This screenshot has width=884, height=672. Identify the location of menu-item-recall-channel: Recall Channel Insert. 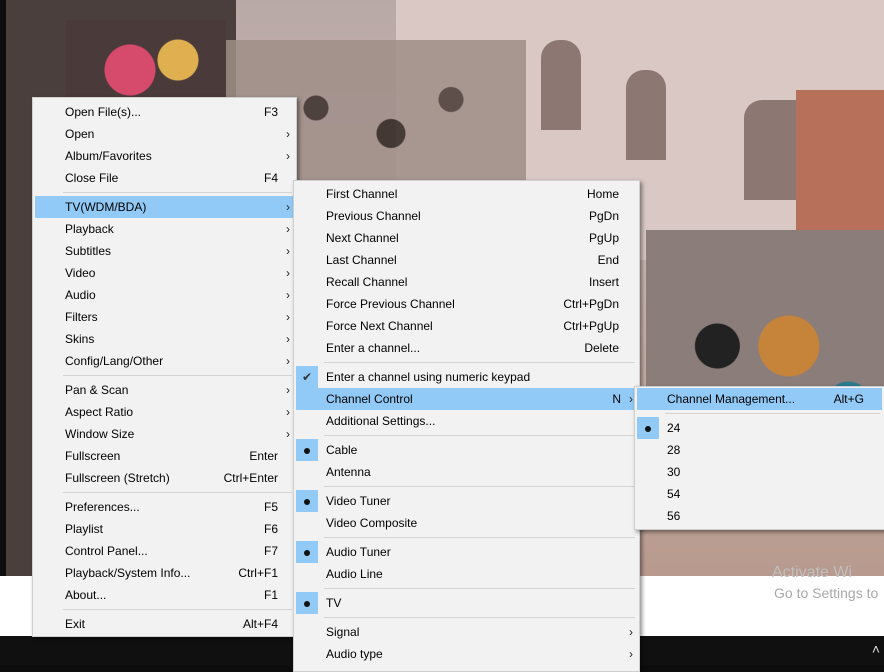
(466, 282).